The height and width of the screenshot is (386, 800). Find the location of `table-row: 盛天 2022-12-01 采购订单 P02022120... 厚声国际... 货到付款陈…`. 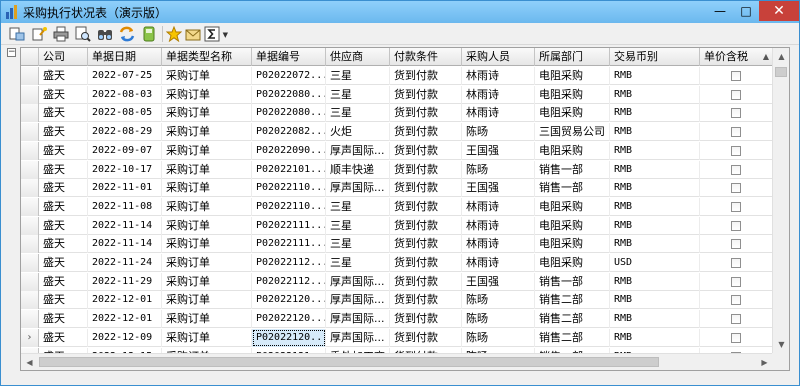

table-row: 盛天 2022-12-01 采购订单 P02022120... 厚声国际... 货到付款陈… is located at coordinates (397, 300).